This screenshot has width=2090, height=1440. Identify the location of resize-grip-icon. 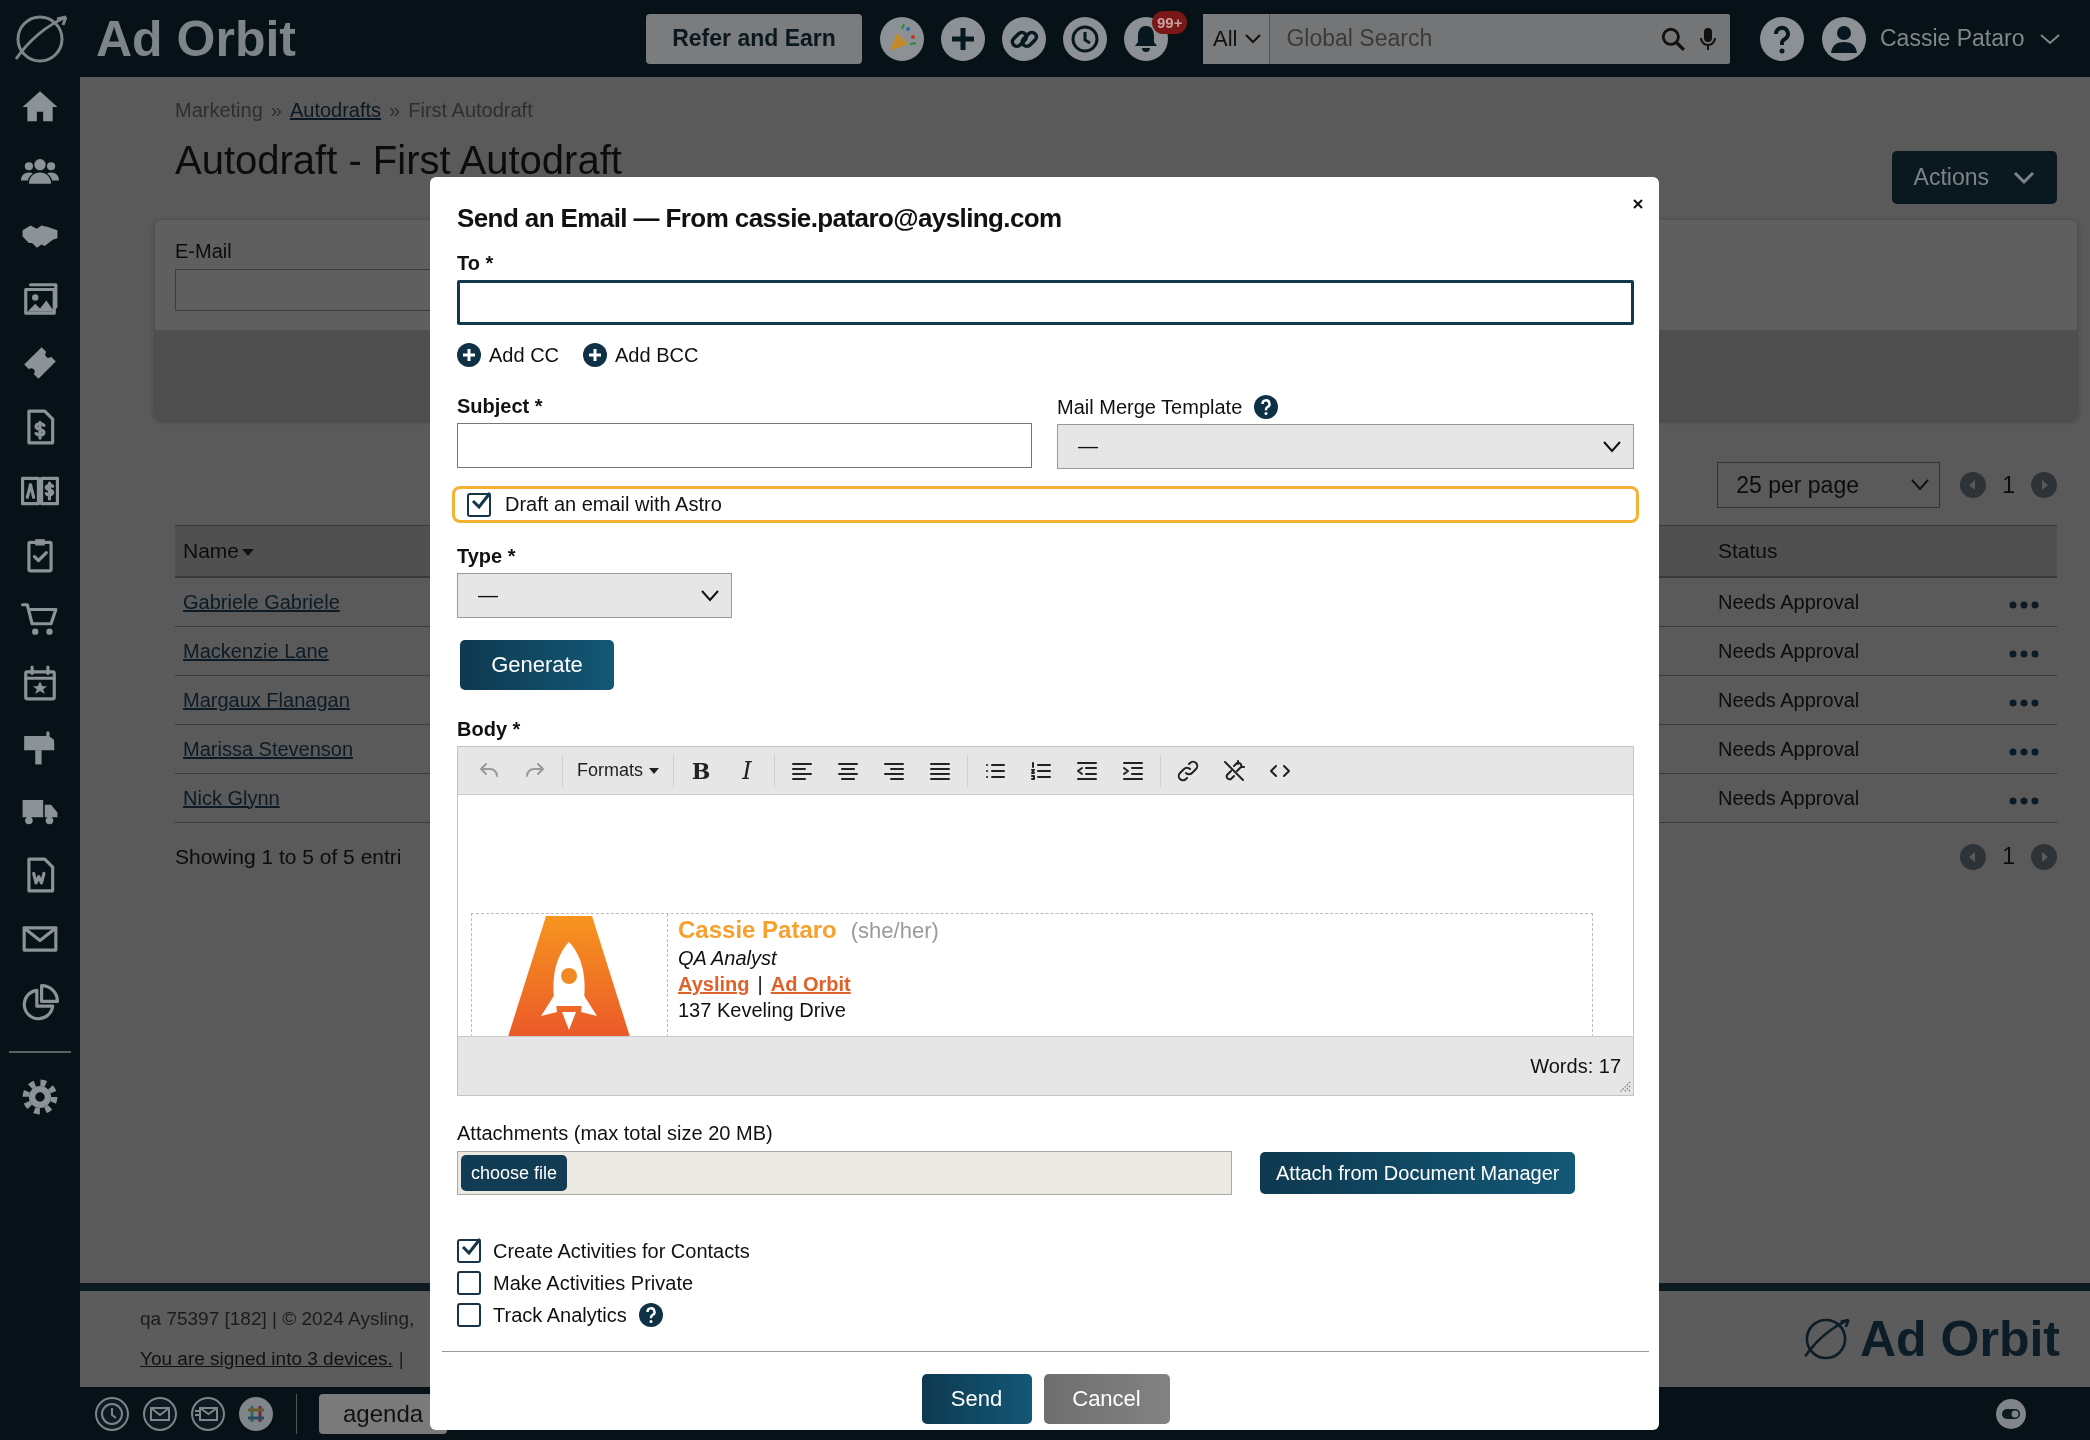
(1625, 1087).